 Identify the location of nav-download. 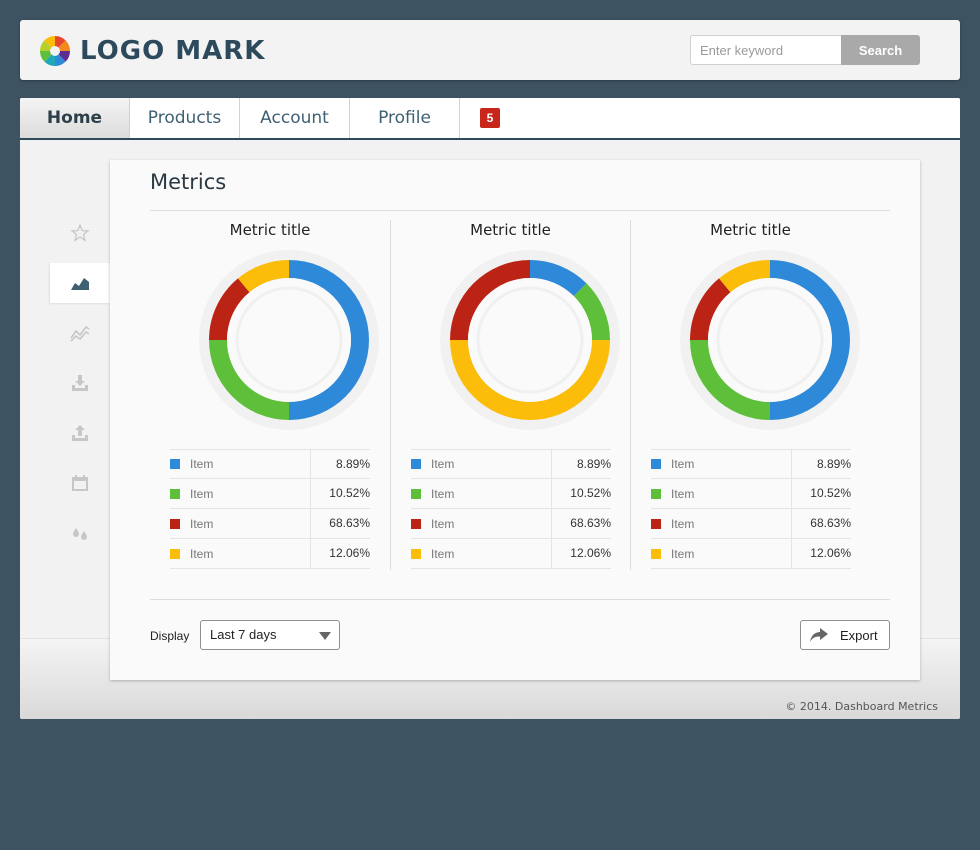
(80, 383).